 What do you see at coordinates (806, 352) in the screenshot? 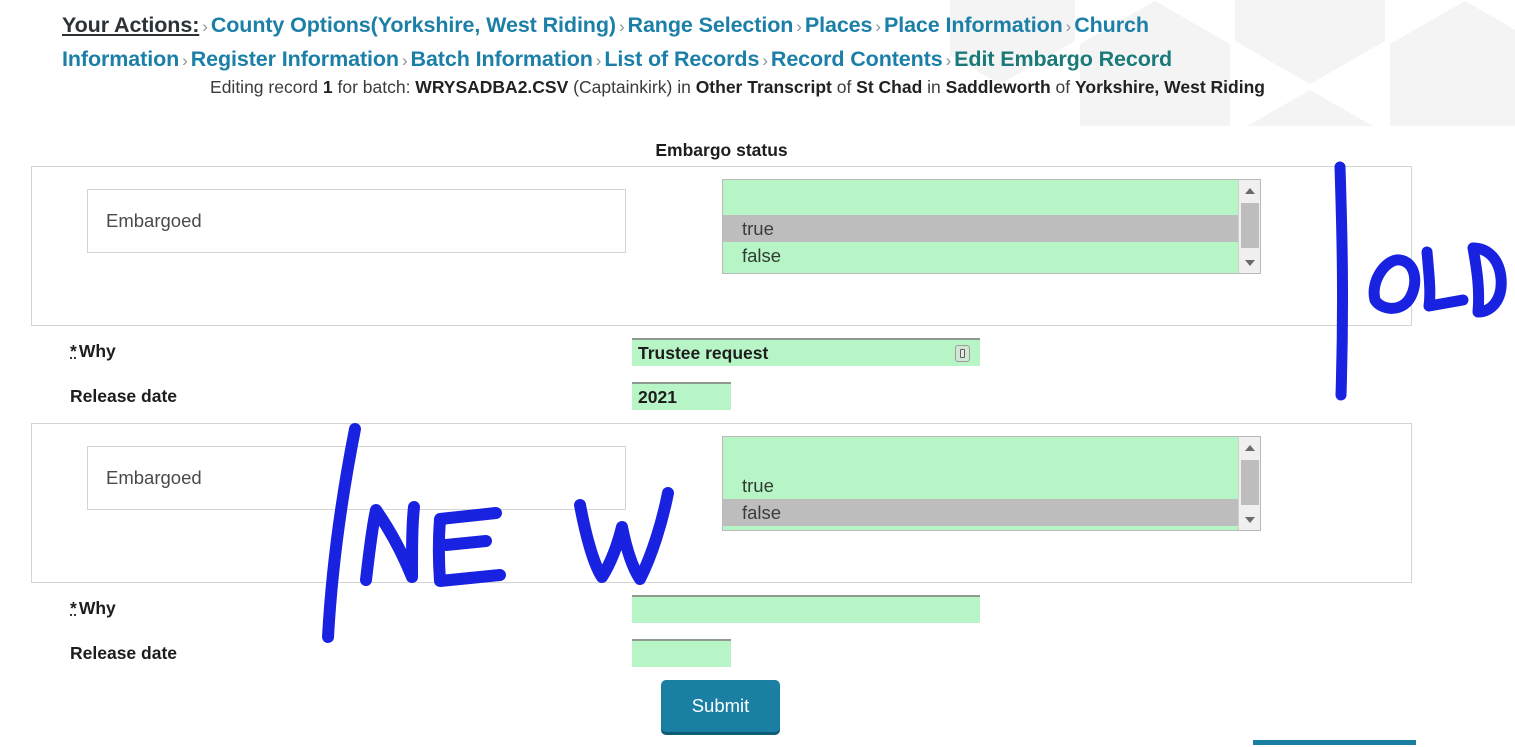
I see `why-input-old` at bounding box center [806, 352].